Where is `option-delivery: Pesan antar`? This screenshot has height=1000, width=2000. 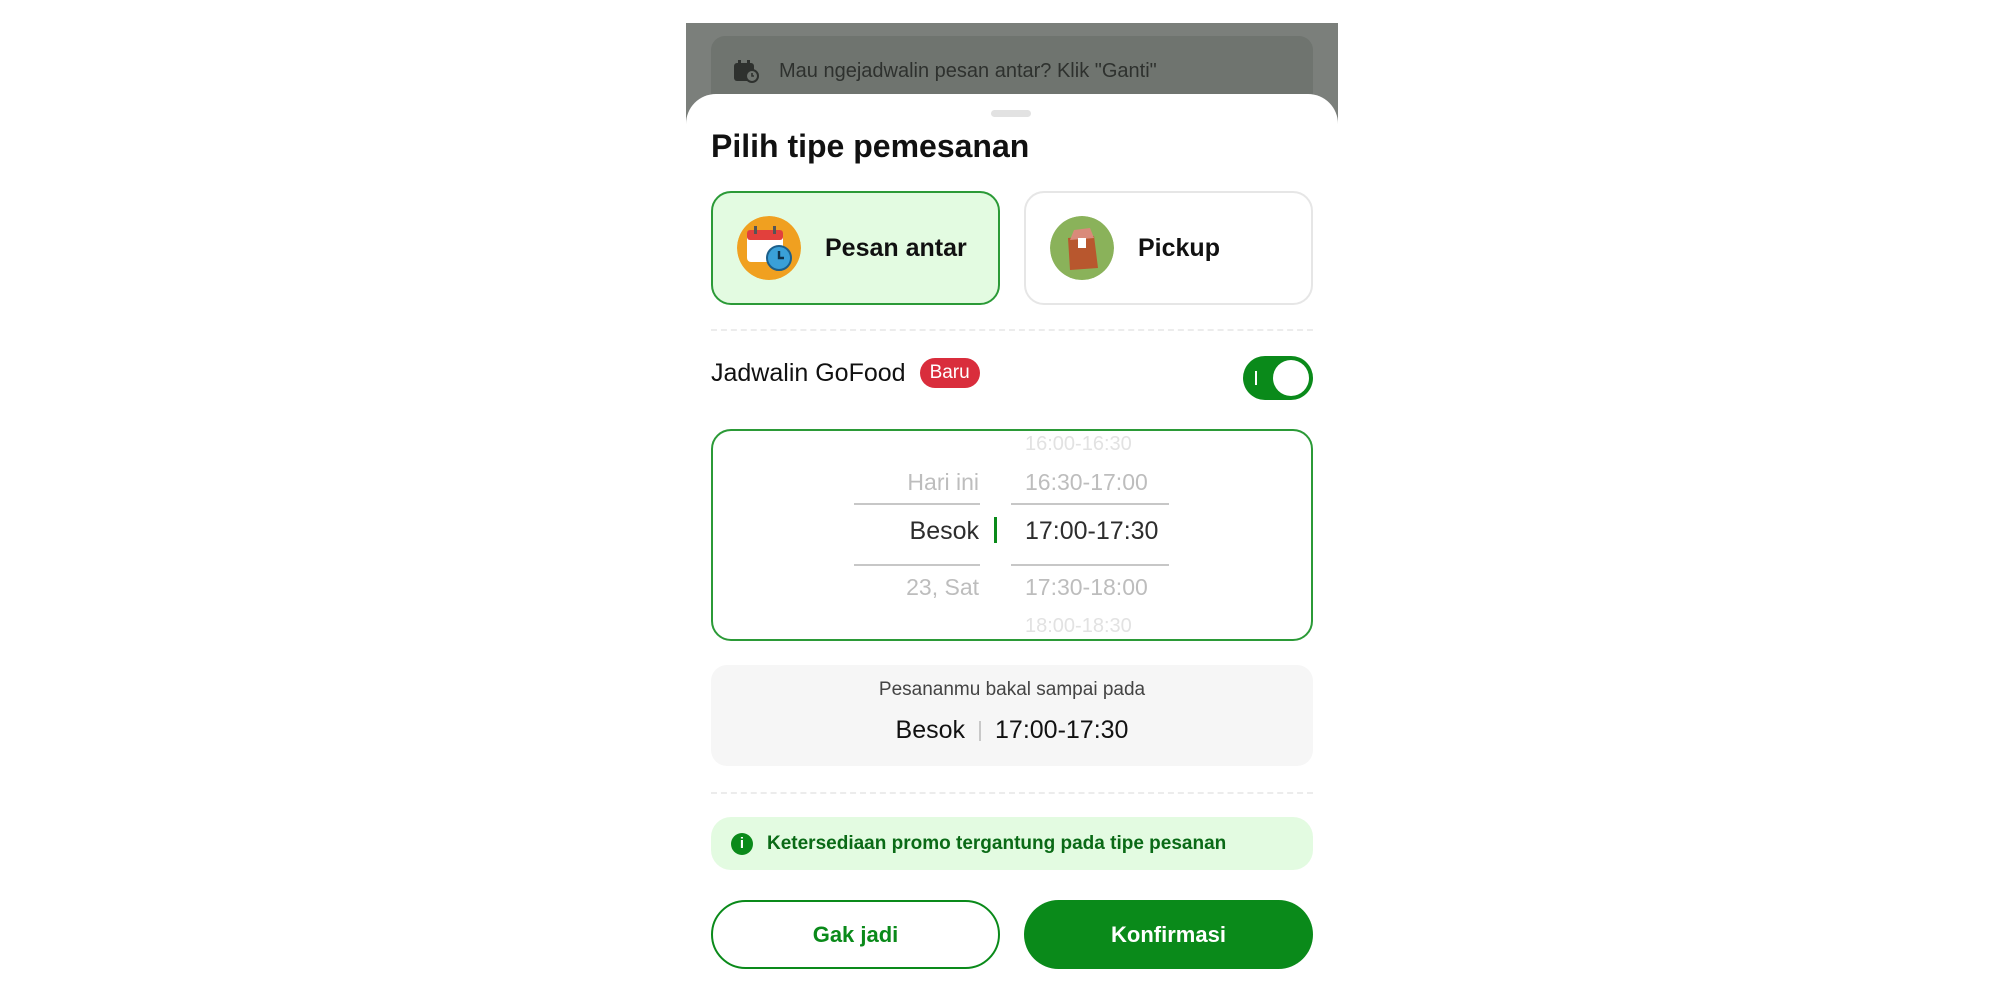
option-delivery: Pesan antar is located at coordinates (855, 248).